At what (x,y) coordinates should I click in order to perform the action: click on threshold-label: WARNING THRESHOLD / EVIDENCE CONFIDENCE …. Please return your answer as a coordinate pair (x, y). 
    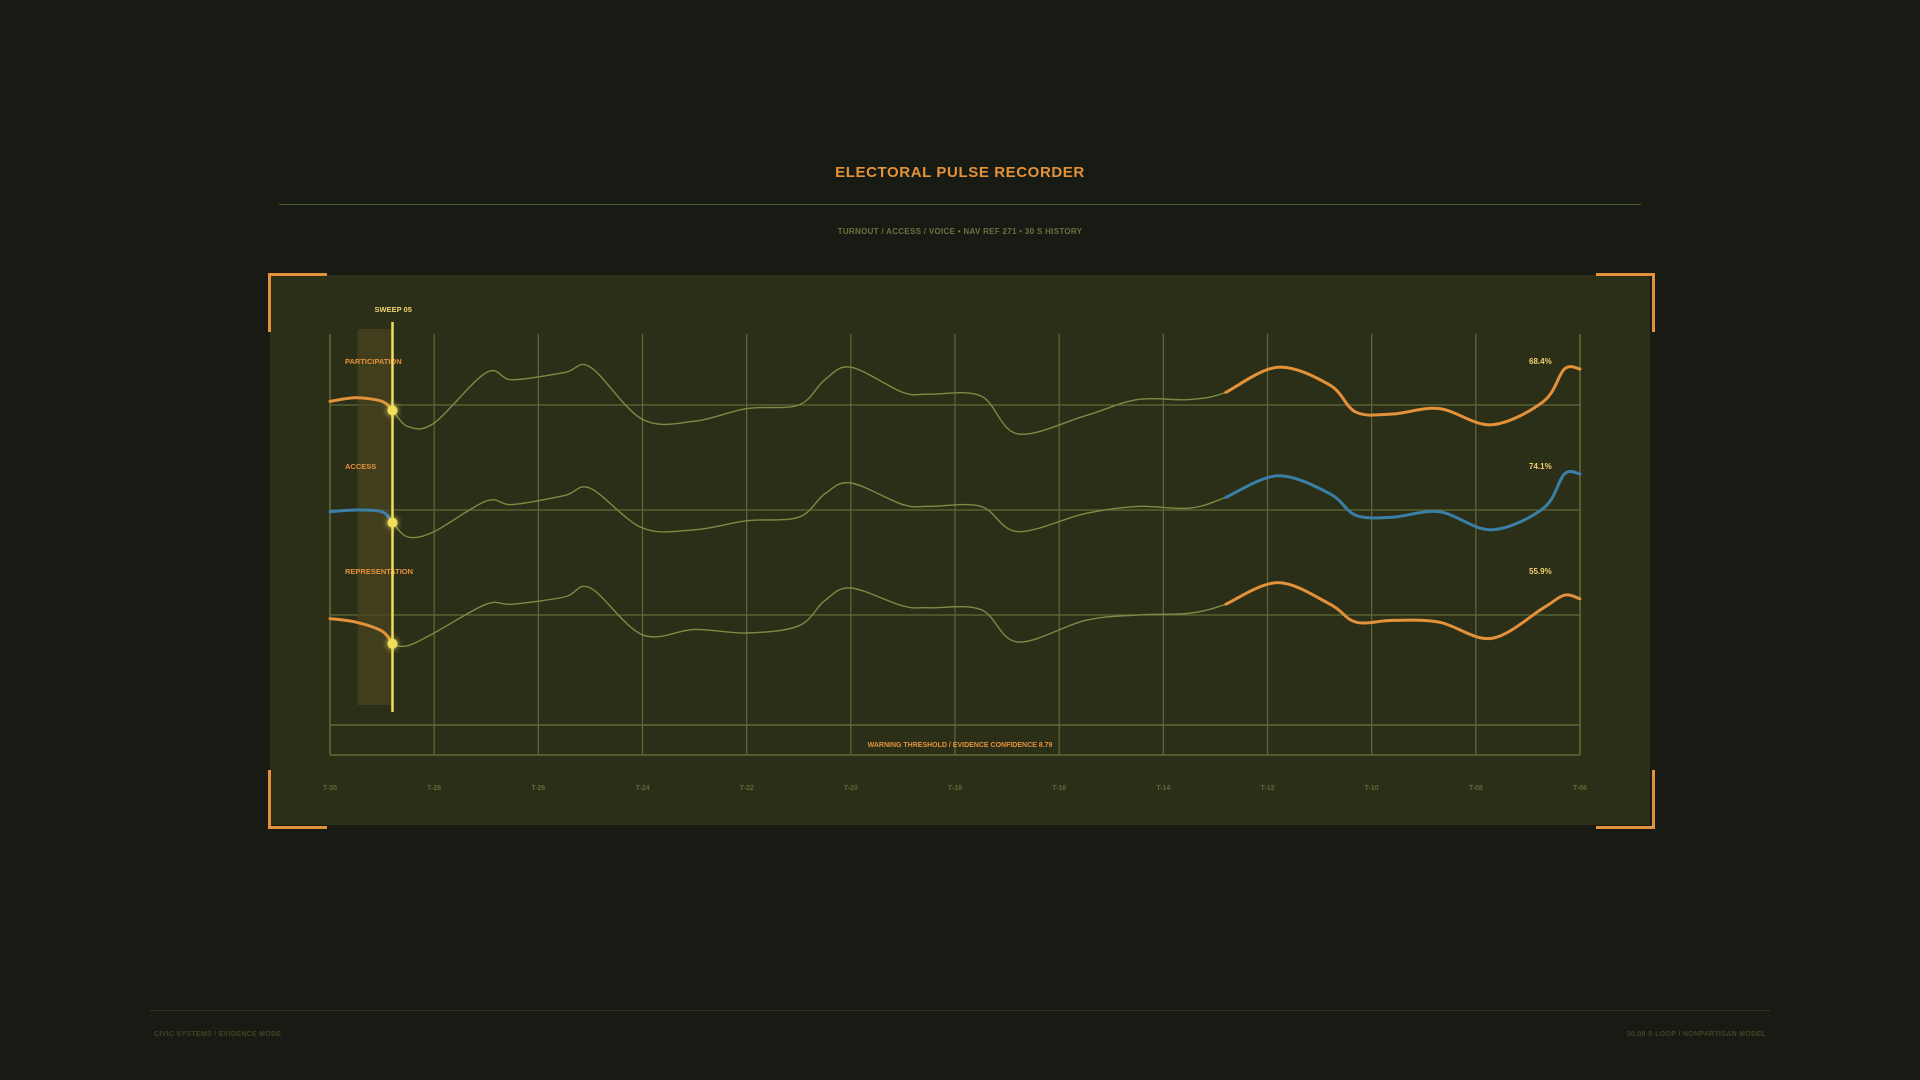
    Looking at the image, I should click on (960, 745).